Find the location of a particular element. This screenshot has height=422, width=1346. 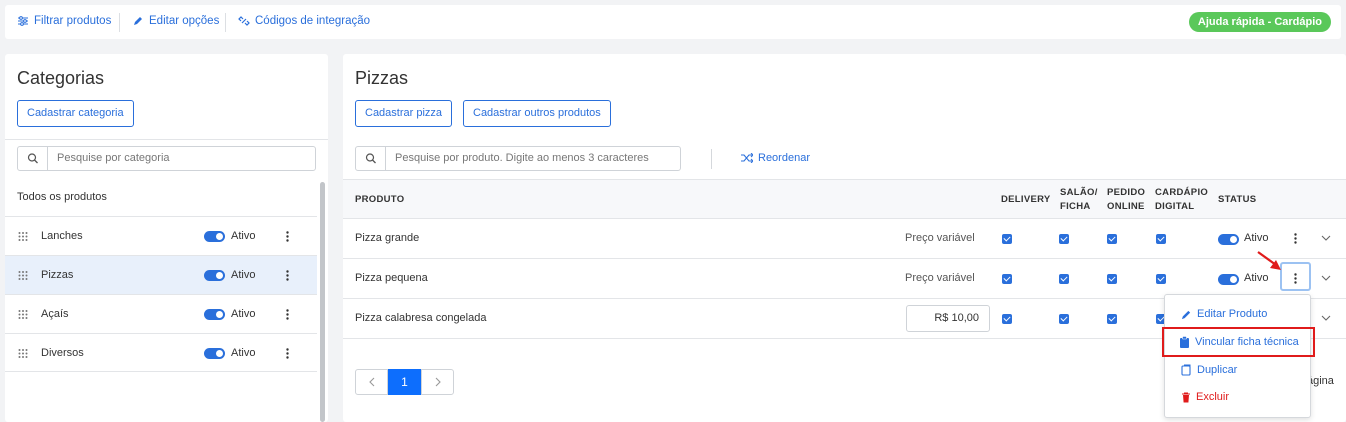

annotation-arrow-icon is located at coordinates (1269, 260).